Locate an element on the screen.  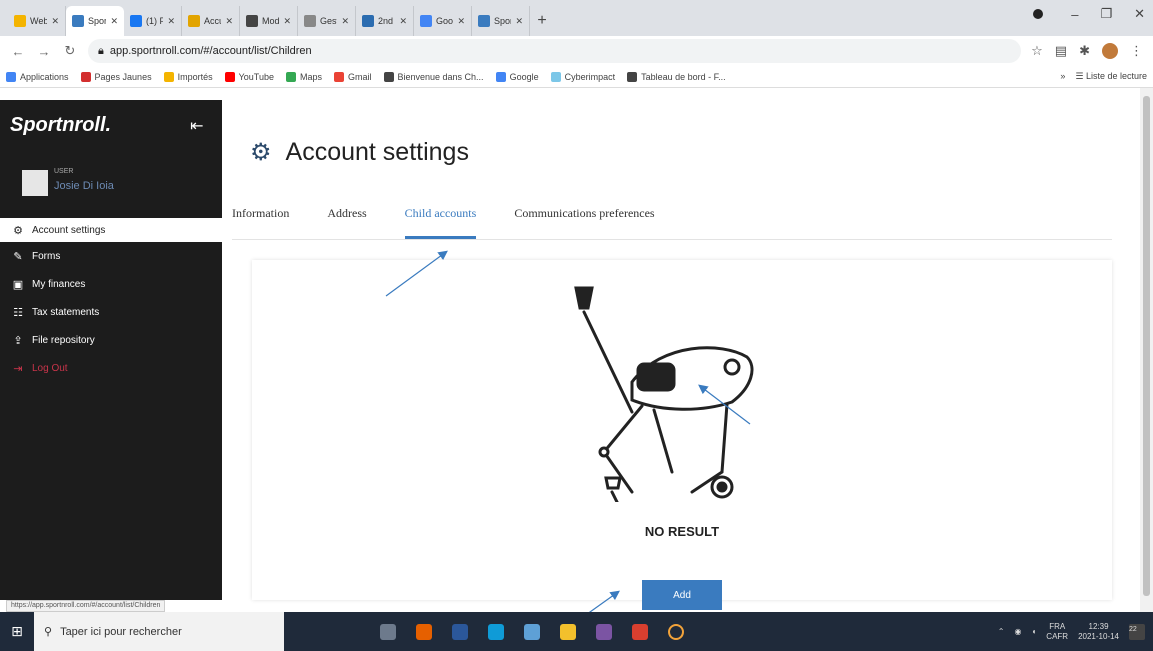
sidebar-item-tax-statements: ☷ Tax statements is located at coordinates (111, 312).